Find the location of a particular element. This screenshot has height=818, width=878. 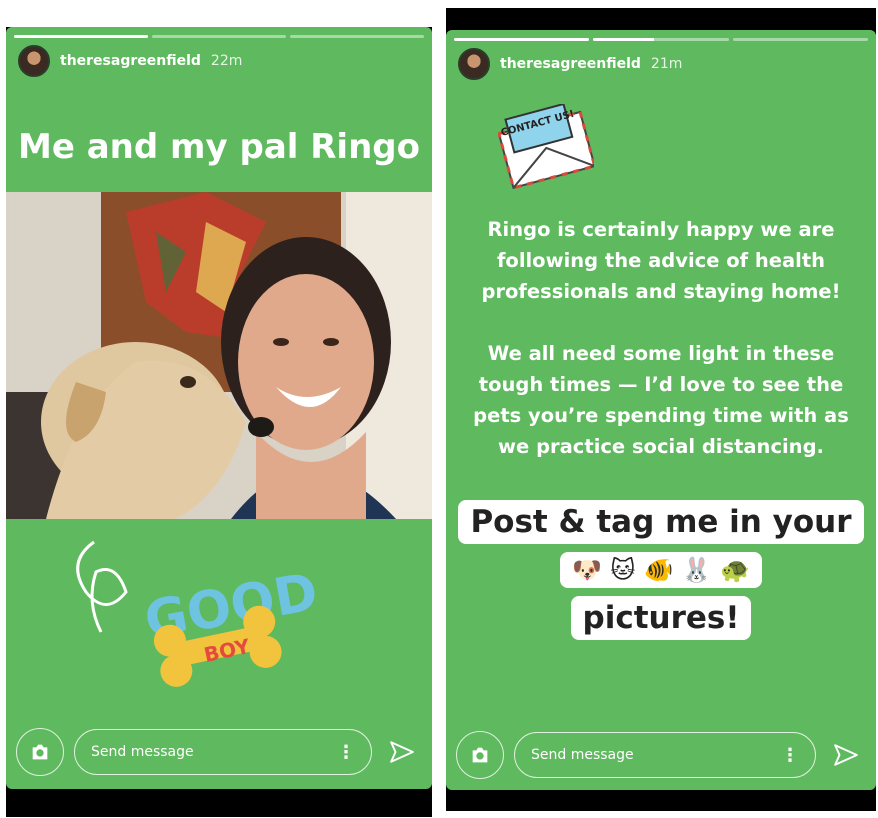

callout-text-3: pictures! is located at coordinates (661, 618).